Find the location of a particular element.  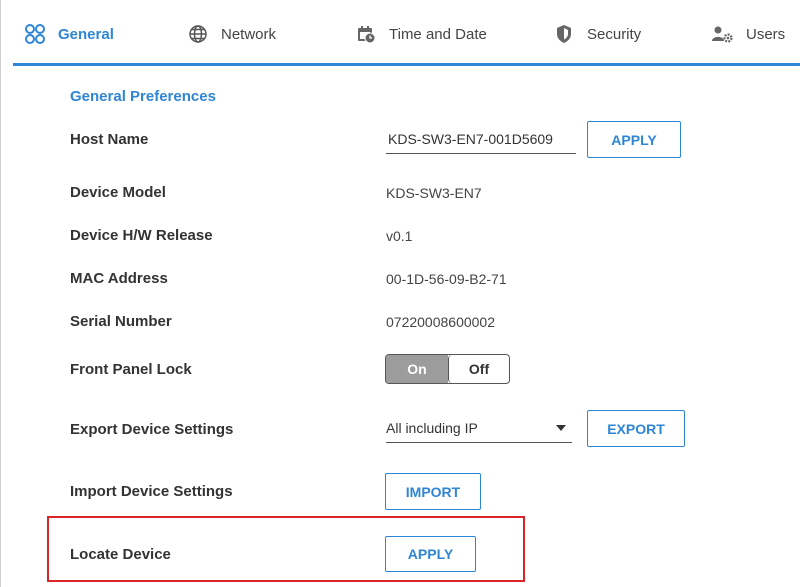

tab-general-label: General is located at coordinates (86, 34).